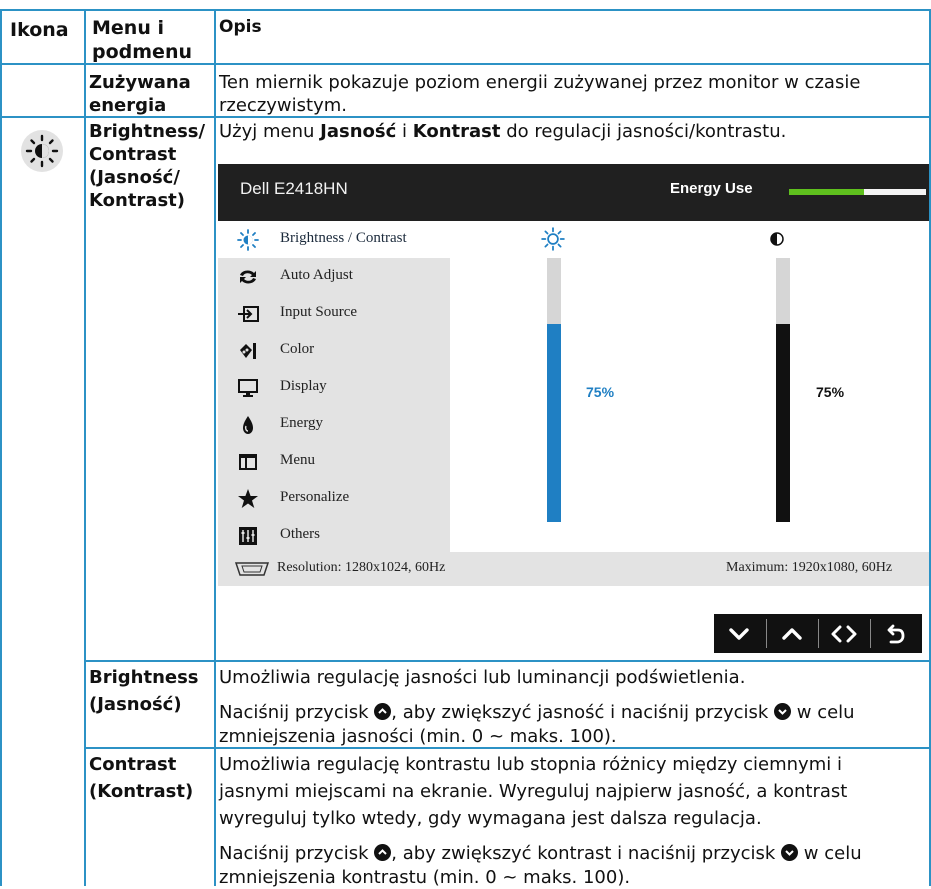  I want to click on energy-menu-label: Zużywana energia, so click(140, 94).